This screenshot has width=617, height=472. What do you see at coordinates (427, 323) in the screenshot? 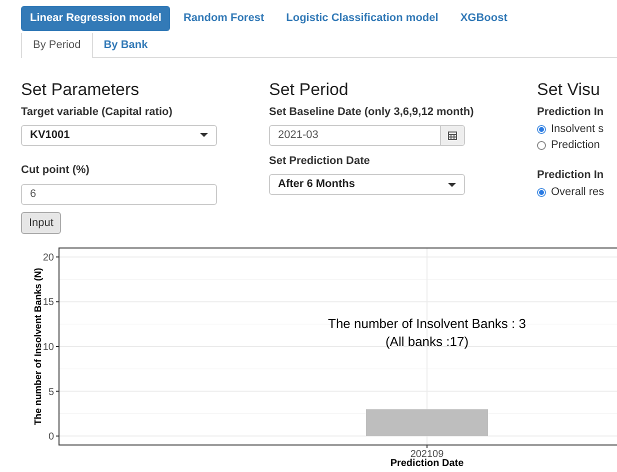
I see `annotation-text: The number of Insolvent Banks : 3` at bounding box center [427, 323].